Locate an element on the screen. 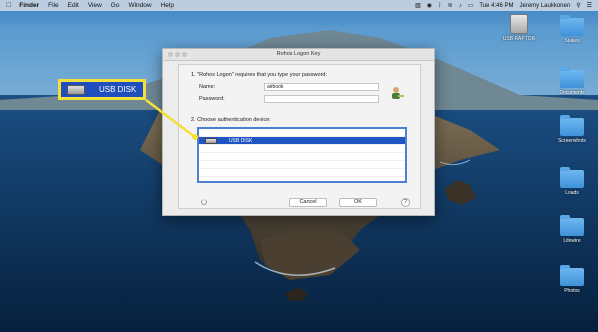 The image size is (598, 332). control-center-icon: ☰ is located at coordinates (589, 5).